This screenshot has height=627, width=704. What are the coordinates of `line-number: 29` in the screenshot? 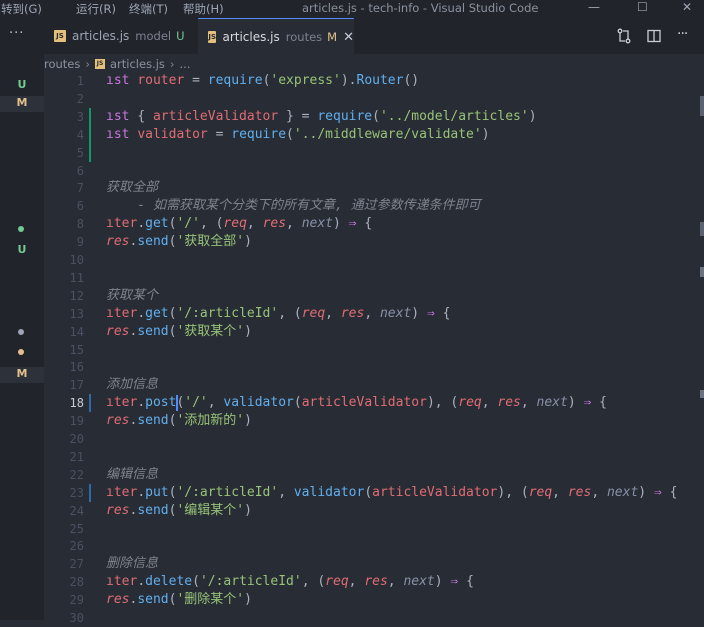 It's located at (76, 600).